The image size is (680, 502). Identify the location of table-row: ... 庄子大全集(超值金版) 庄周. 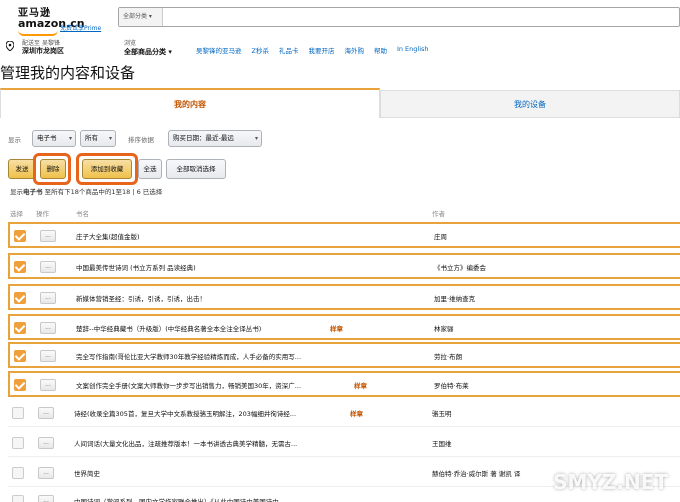
(344, 235).